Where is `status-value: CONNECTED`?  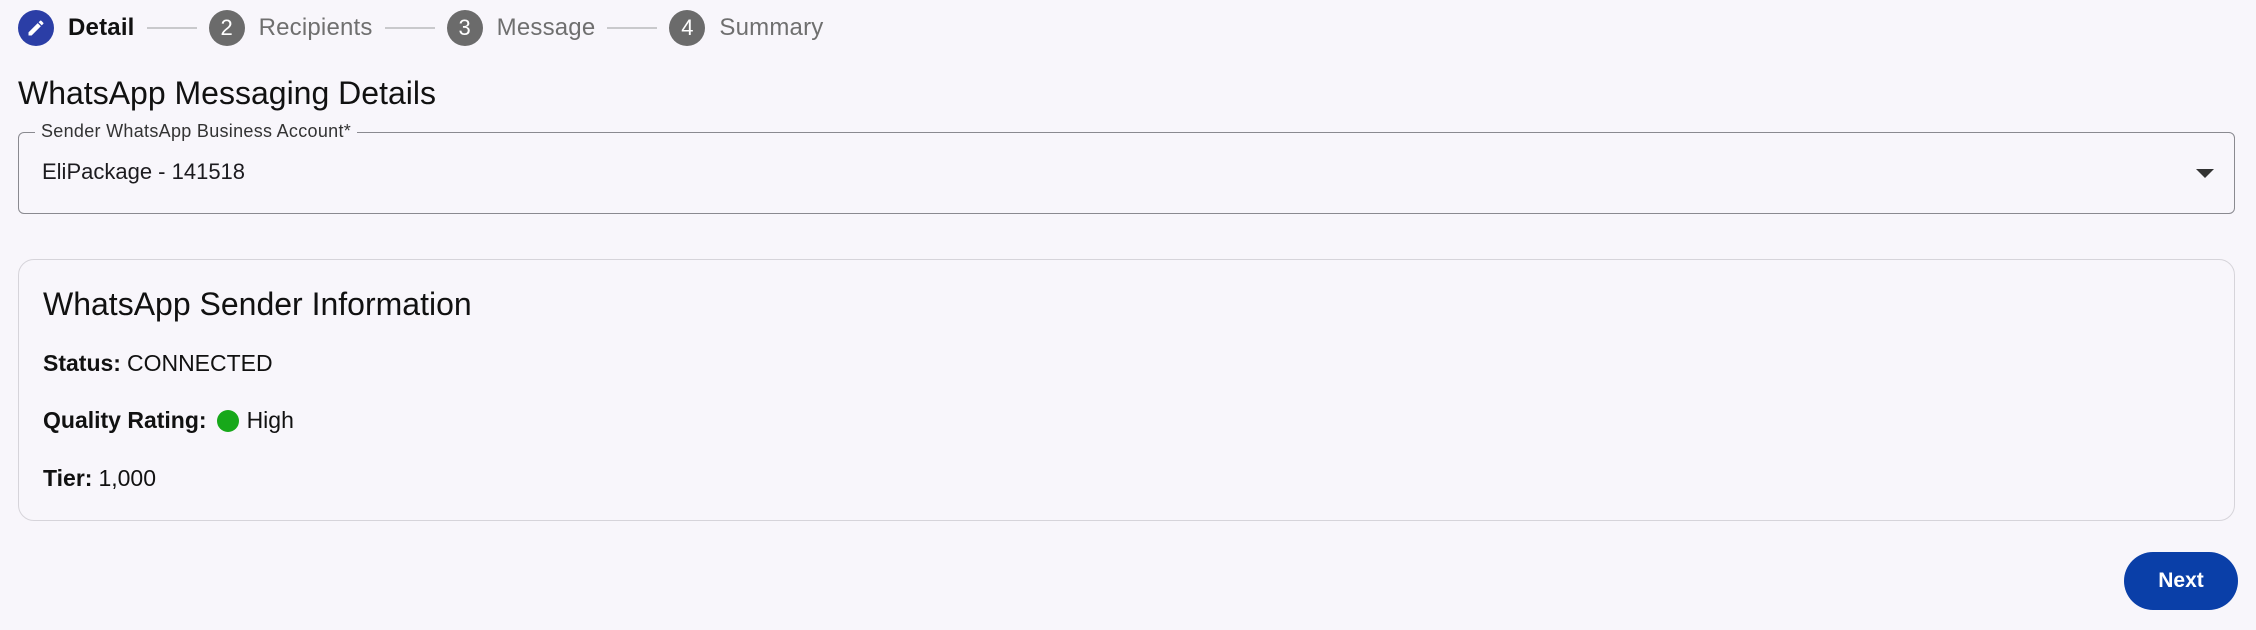
status-value: CONNECTED is located at coordinates (199, 363).